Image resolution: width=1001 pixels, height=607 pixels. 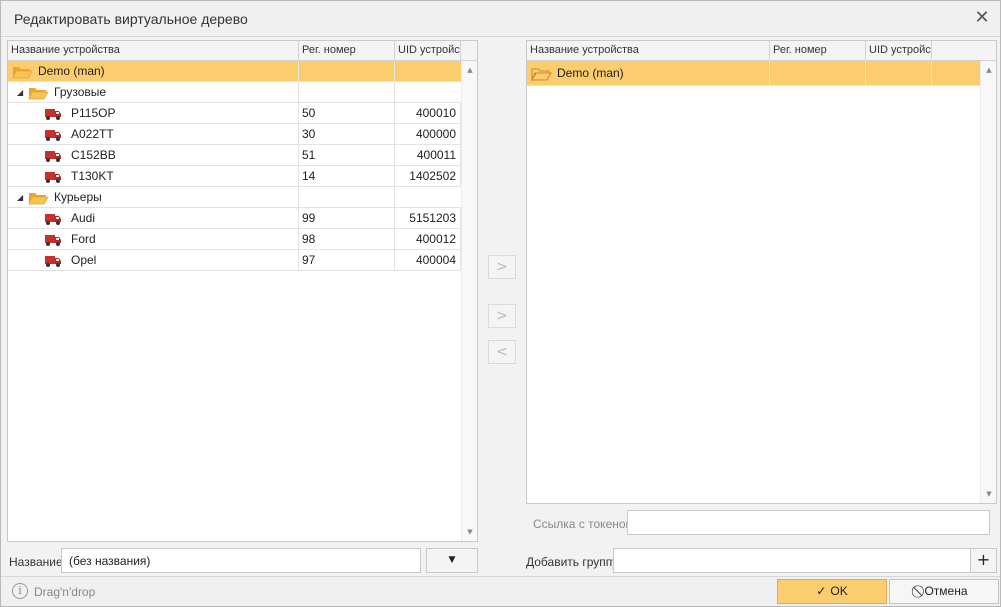 I want to click on device-uid: 400012, so click(x=428, y=239).